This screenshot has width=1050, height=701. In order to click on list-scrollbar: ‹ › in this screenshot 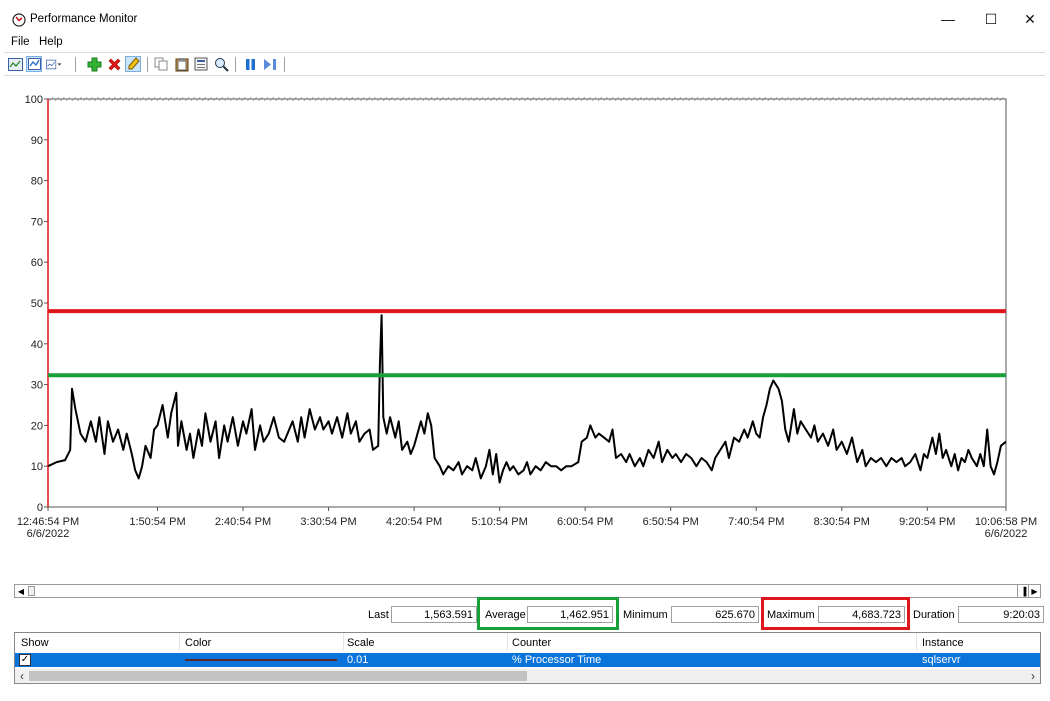, I will do `click(527, 676)`.